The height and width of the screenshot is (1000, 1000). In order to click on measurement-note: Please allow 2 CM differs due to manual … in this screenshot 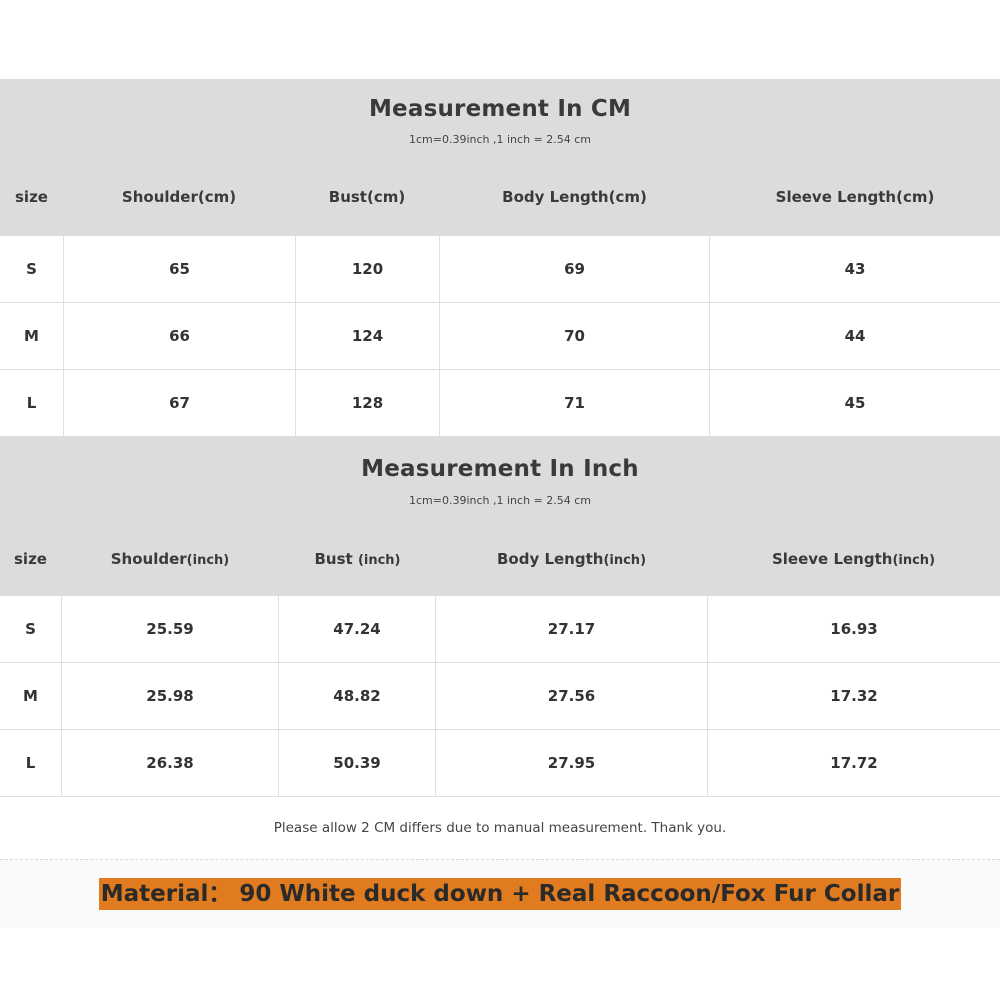, I will do `click(500, 828)`.